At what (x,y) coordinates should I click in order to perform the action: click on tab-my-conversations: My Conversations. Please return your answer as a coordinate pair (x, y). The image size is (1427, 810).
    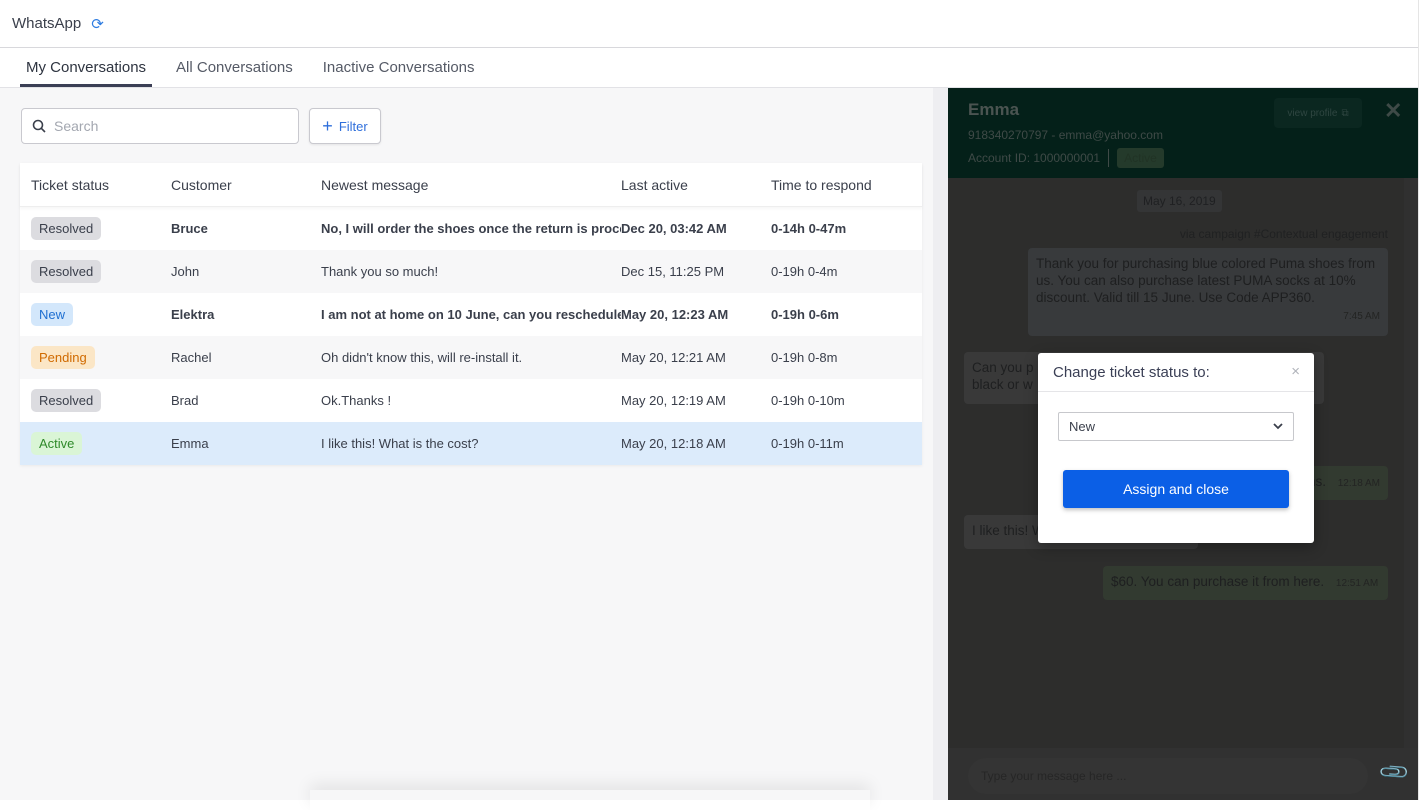
    Looking at the image, I should click on (86, 67).